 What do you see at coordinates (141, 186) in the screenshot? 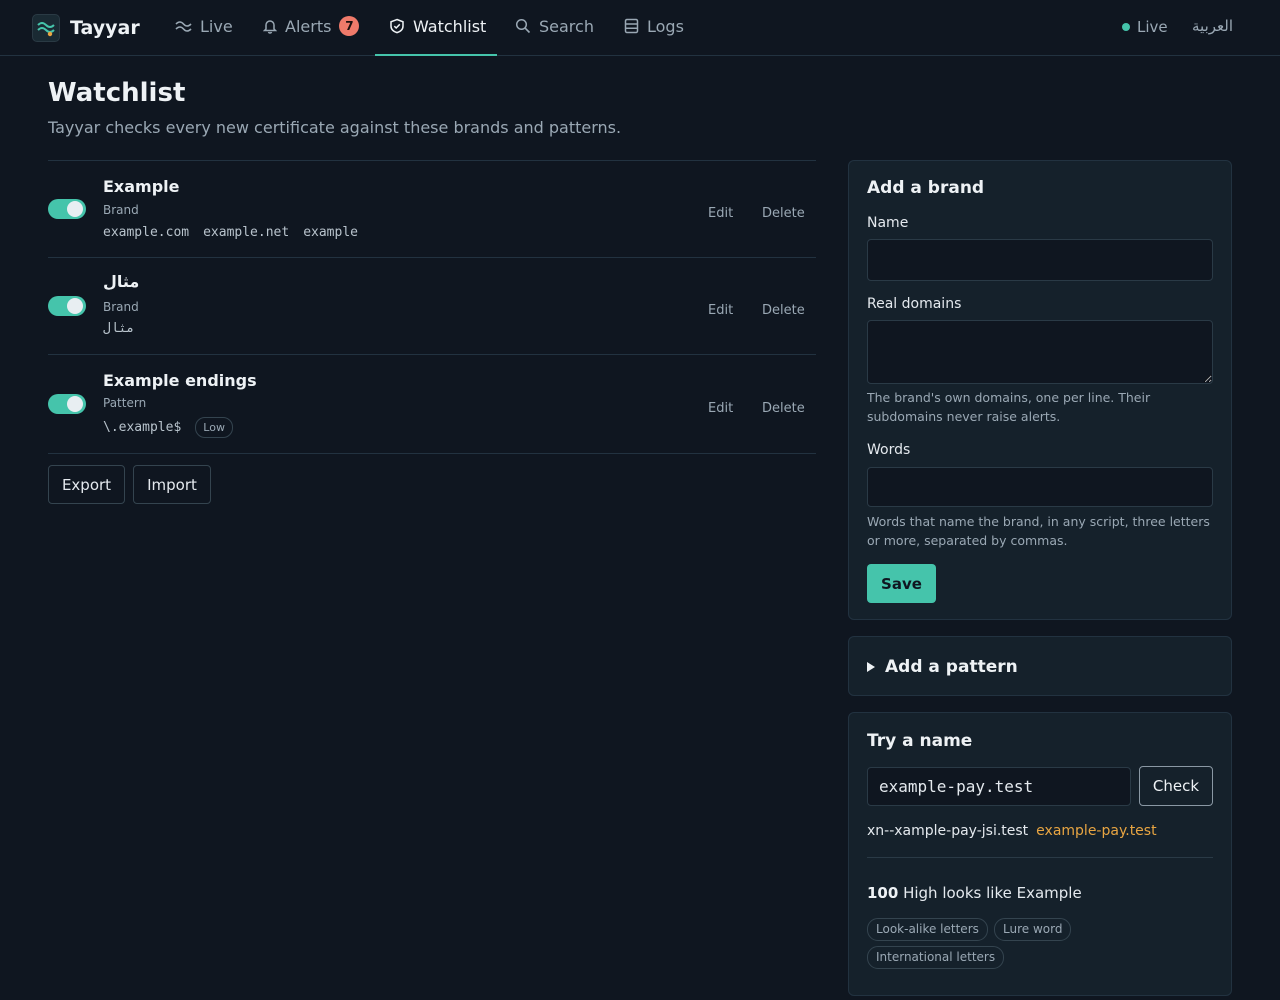
I see `entry-name: Example` at bounding box center [141, 186].